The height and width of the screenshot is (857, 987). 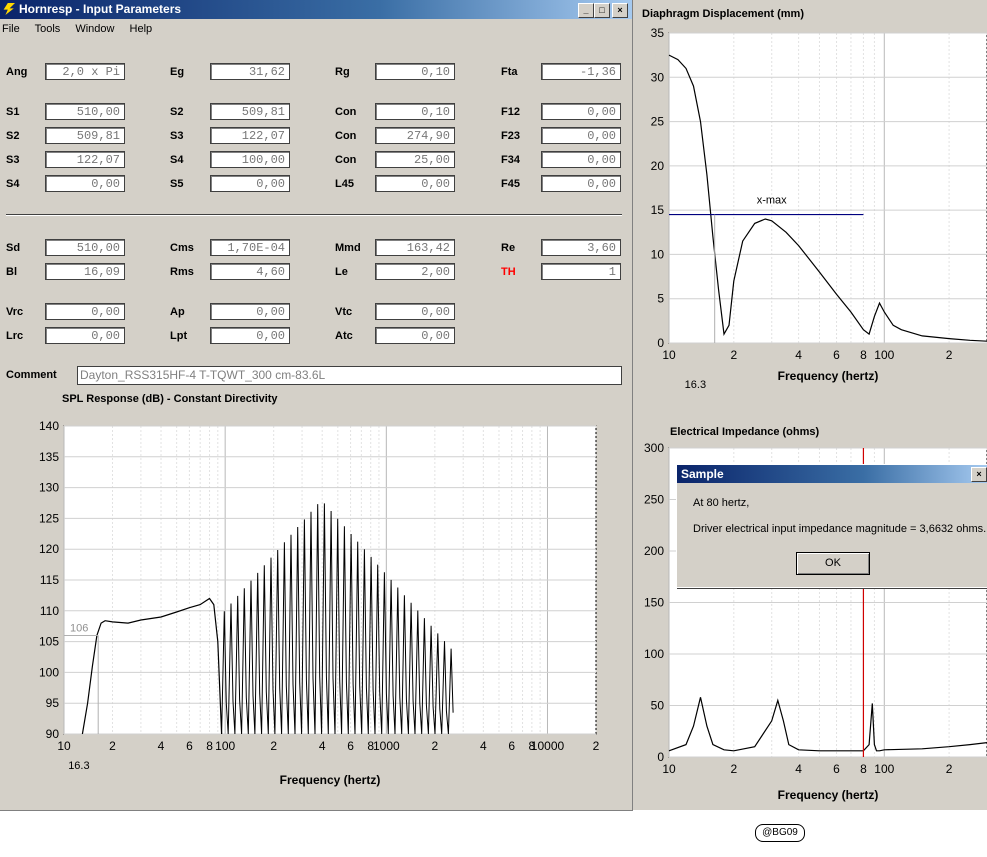 I want to click on param-field-sd: 510,00, so click(x=85, y=247).